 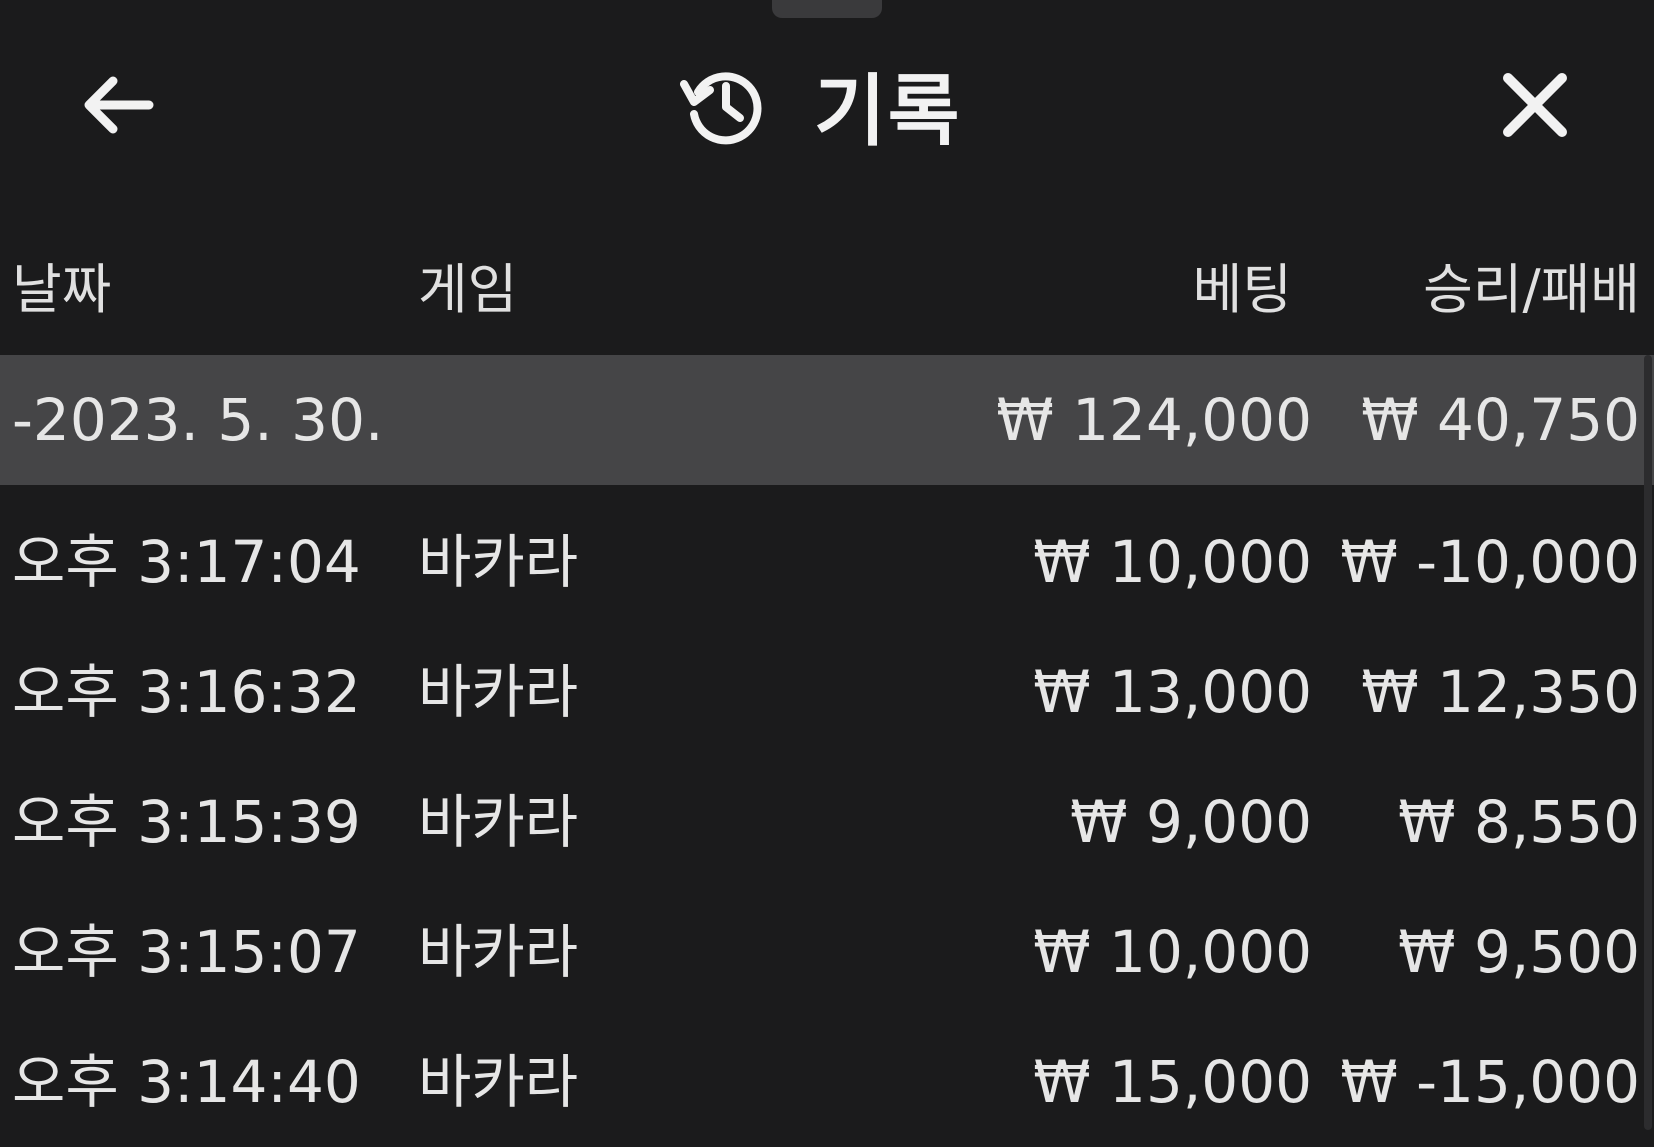 What do you see at coordinates (721, 108) in the screenshot?
I see `history-icon` at bounding box center [721, 108].